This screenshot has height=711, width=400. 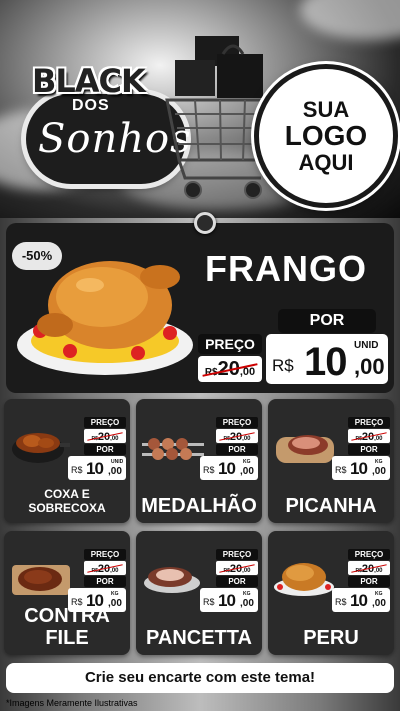 I want to click on product-name: PERU, so click(x=331, y=638).